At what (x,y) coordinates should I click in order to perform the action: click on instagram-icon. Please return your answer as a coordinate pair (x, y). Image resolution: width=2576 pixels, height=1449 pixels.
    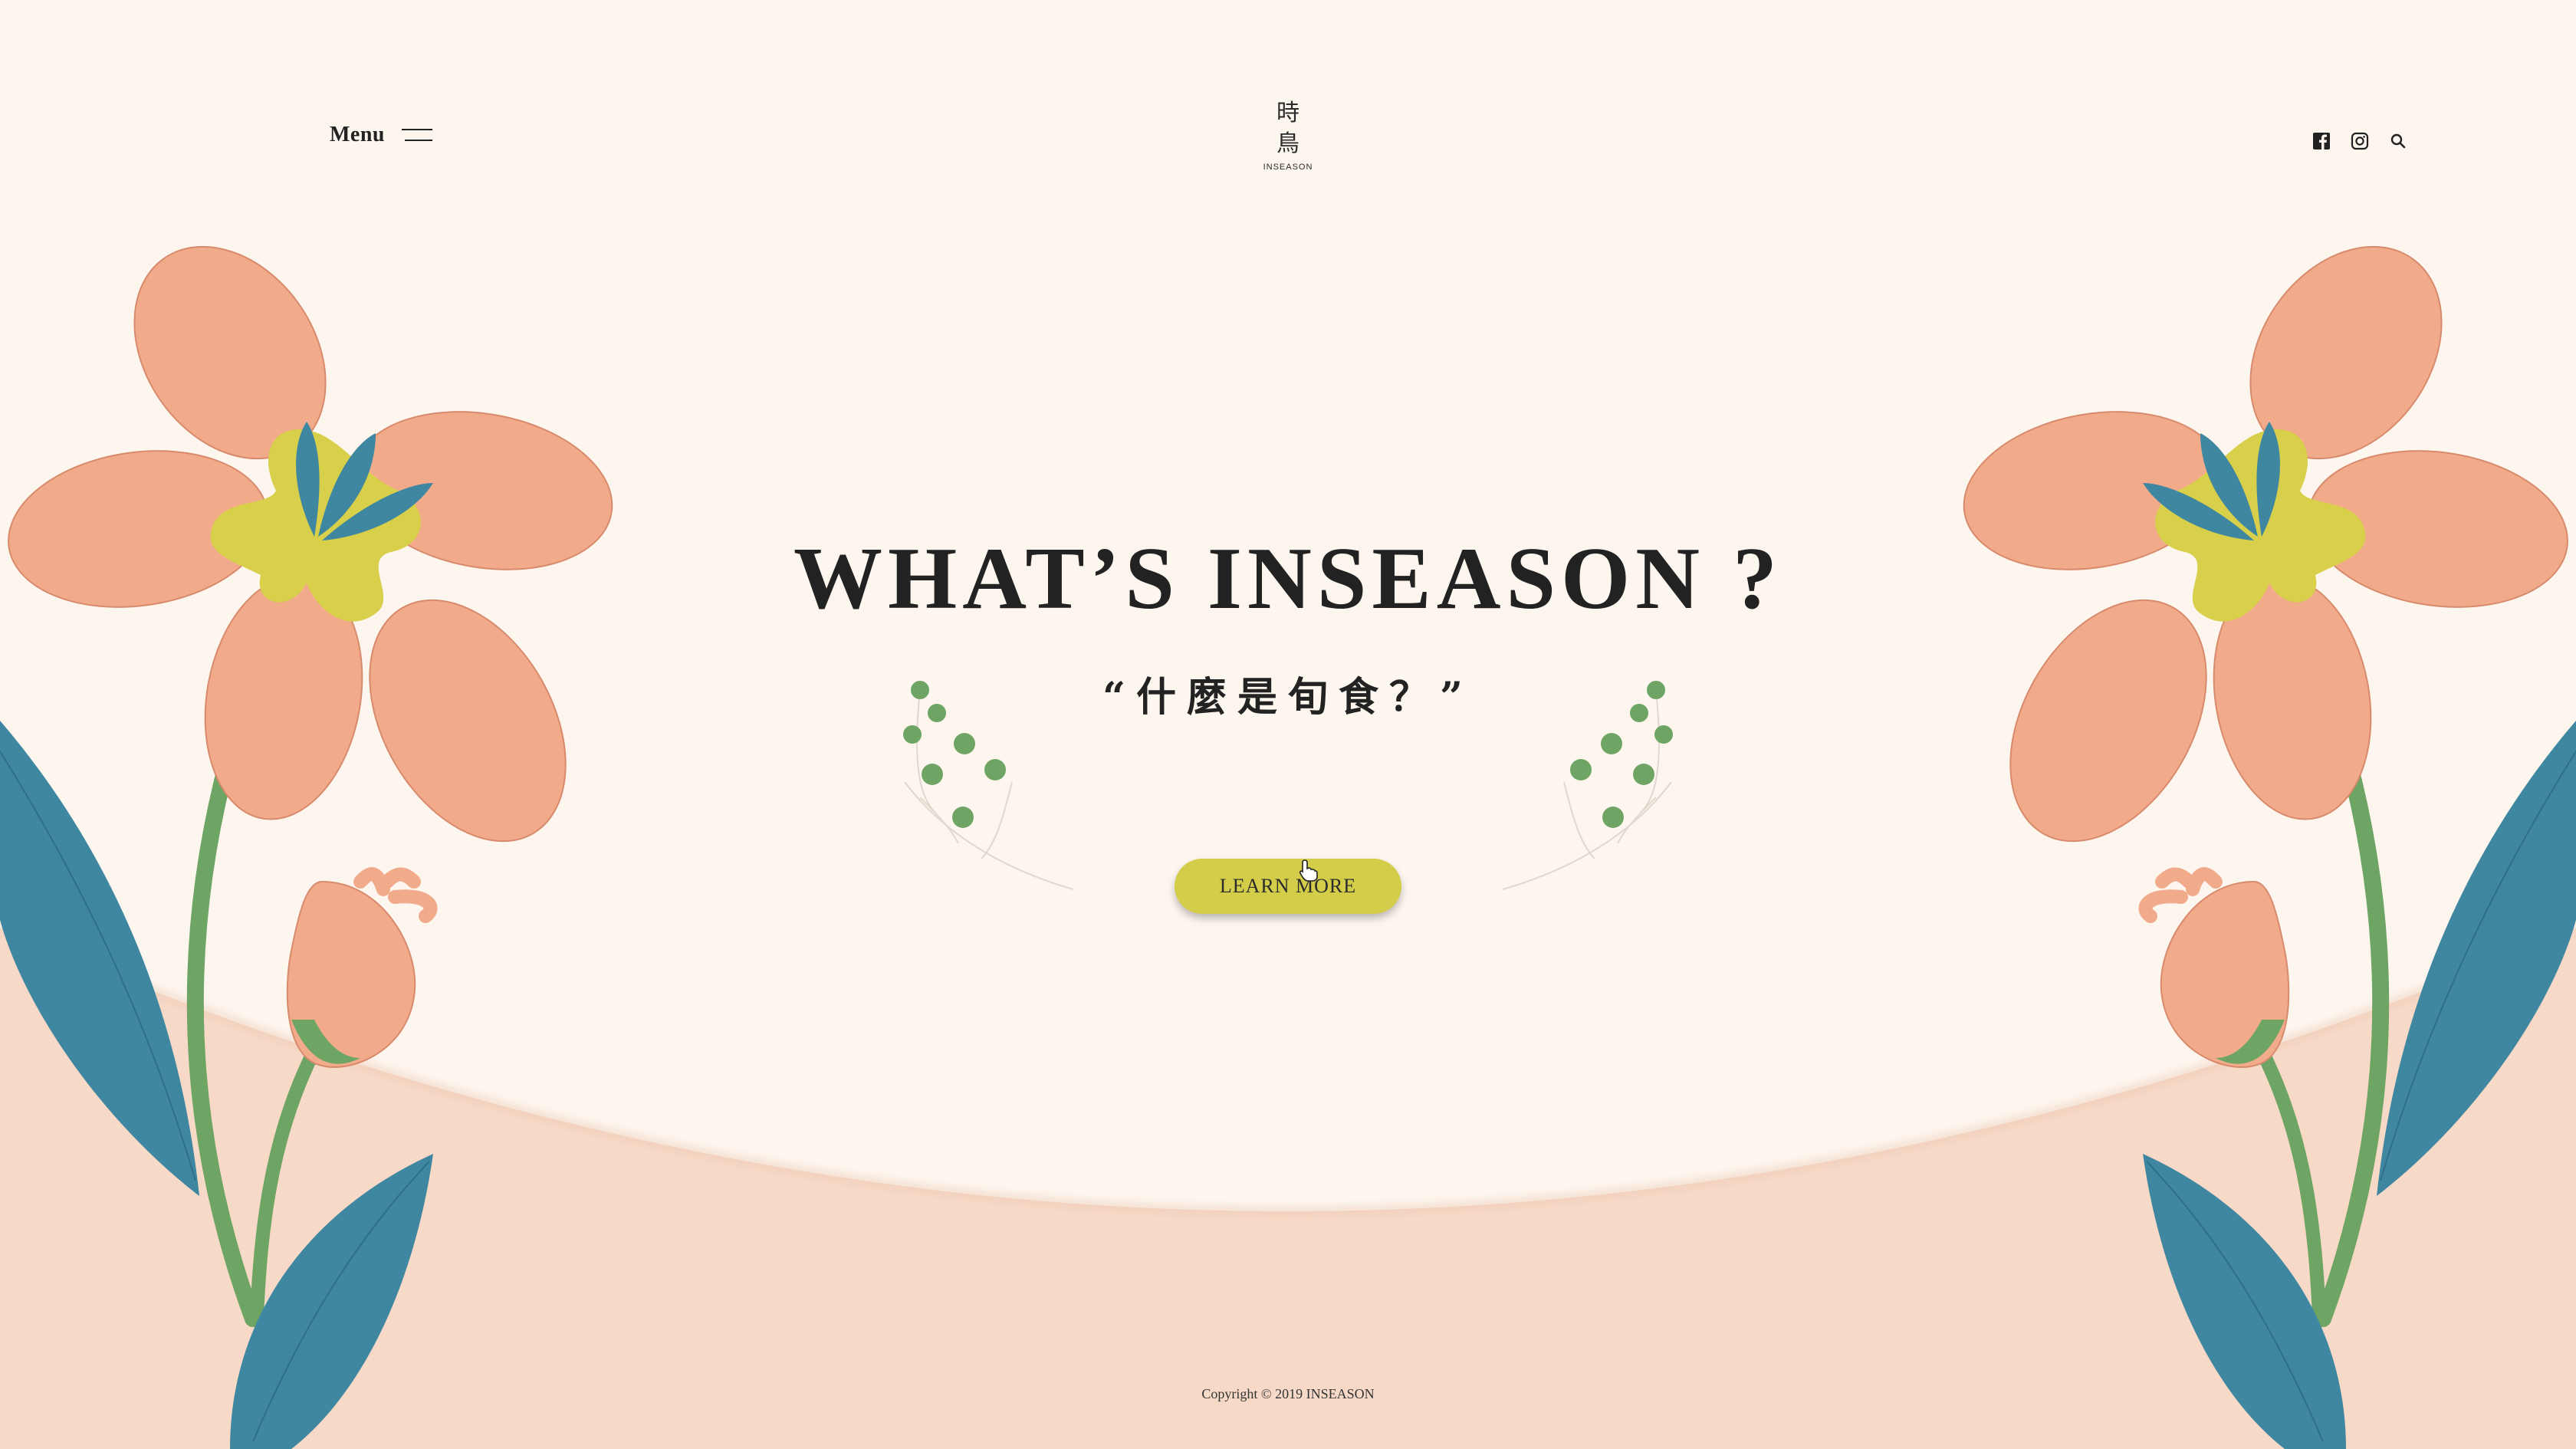
    Looking at the image, I should click on (2360, 141).